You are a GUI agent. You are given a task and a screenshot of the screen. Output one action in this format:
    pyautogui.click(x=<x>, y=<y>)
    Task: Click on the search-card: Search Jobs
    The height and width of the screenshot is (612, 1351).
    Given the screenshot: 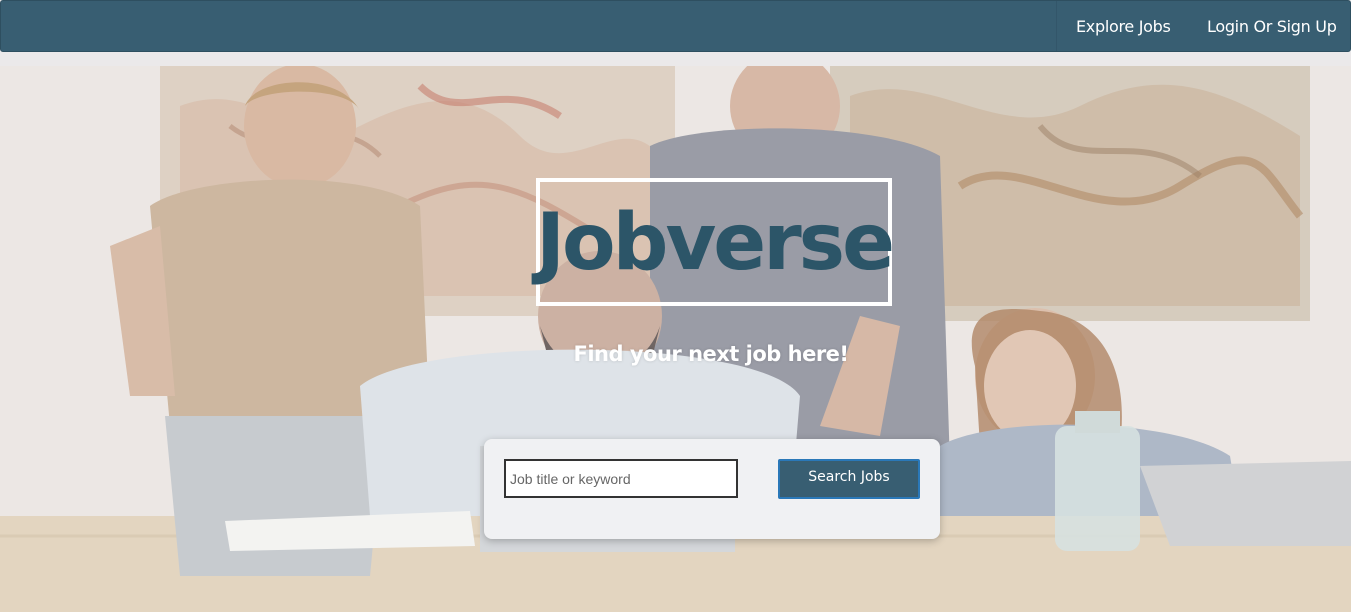 What is the action you would take?
    pyautogui.click(x=712, y=489)
    